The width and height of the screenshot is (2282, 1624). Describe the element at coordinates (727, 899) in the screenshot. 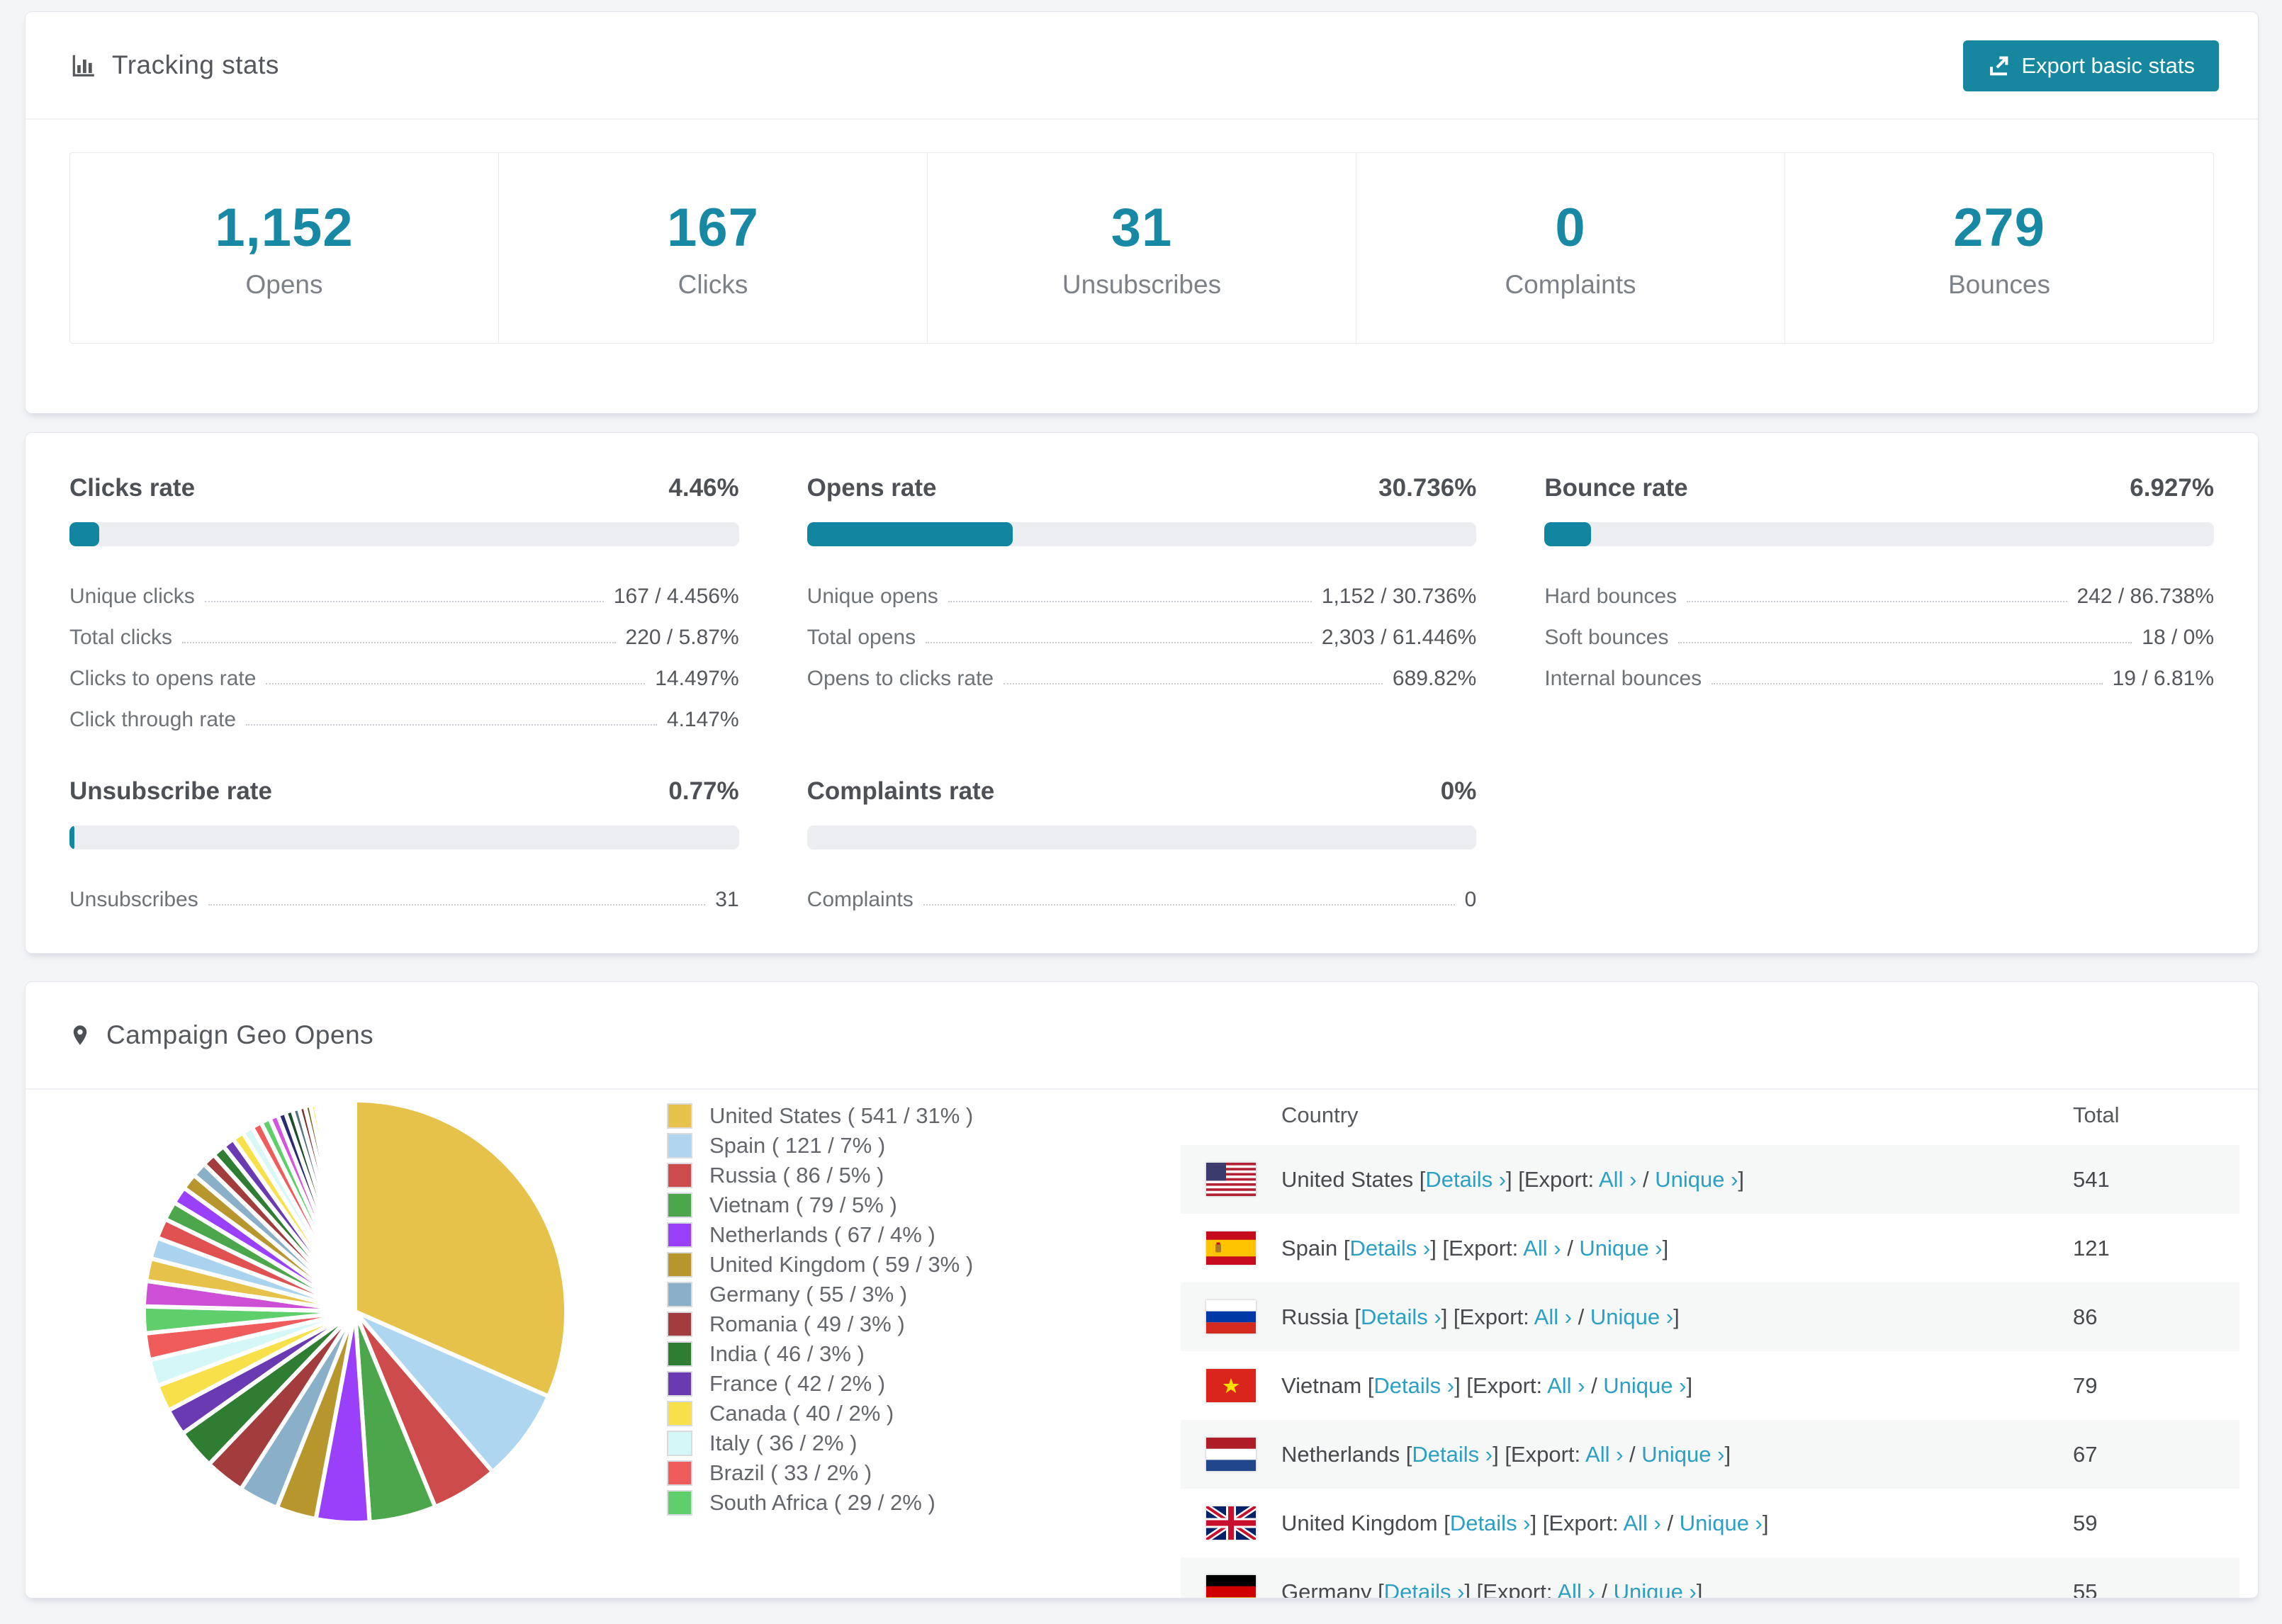

I see `rate-detail-value: 31` at that location.